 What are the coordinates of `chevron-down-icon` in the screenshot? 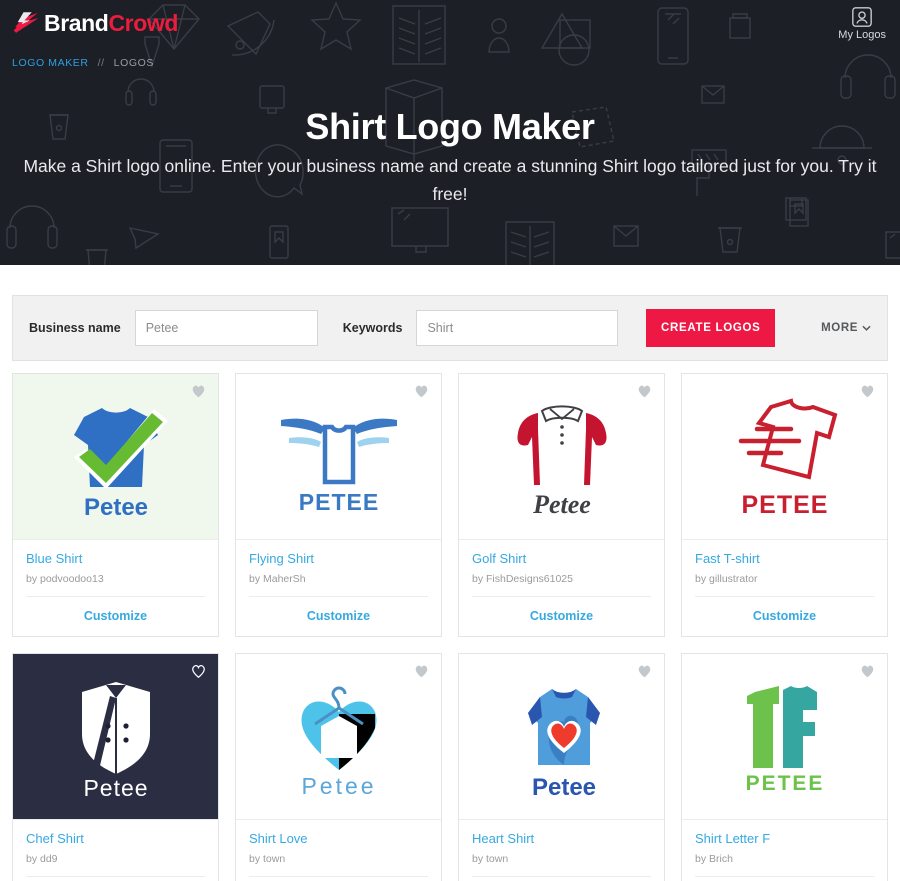 It's located at (866, 328).